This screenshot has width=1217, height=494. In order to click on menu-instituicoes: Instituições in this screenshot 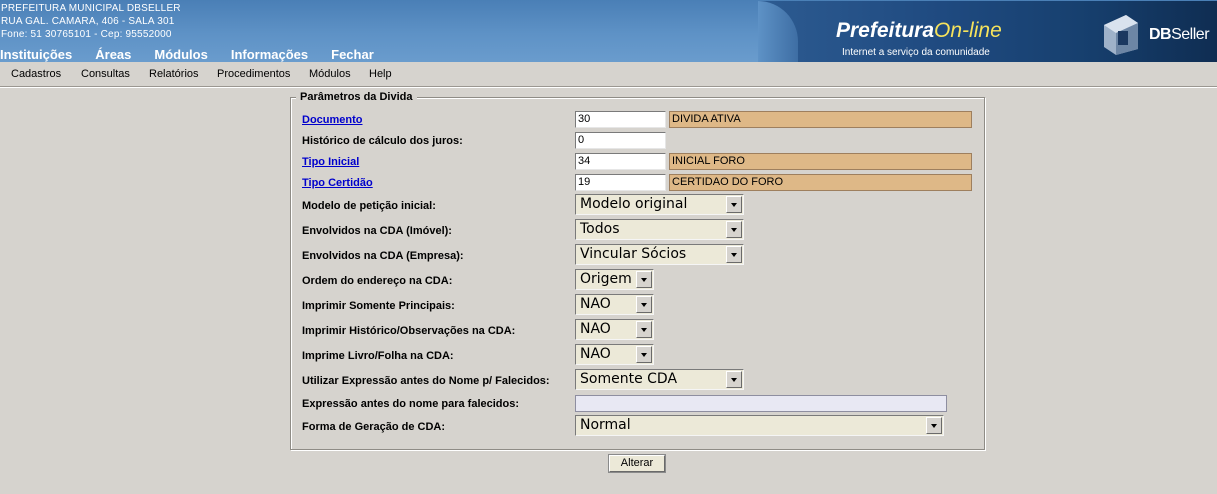, I will do `click(36, 54)`.